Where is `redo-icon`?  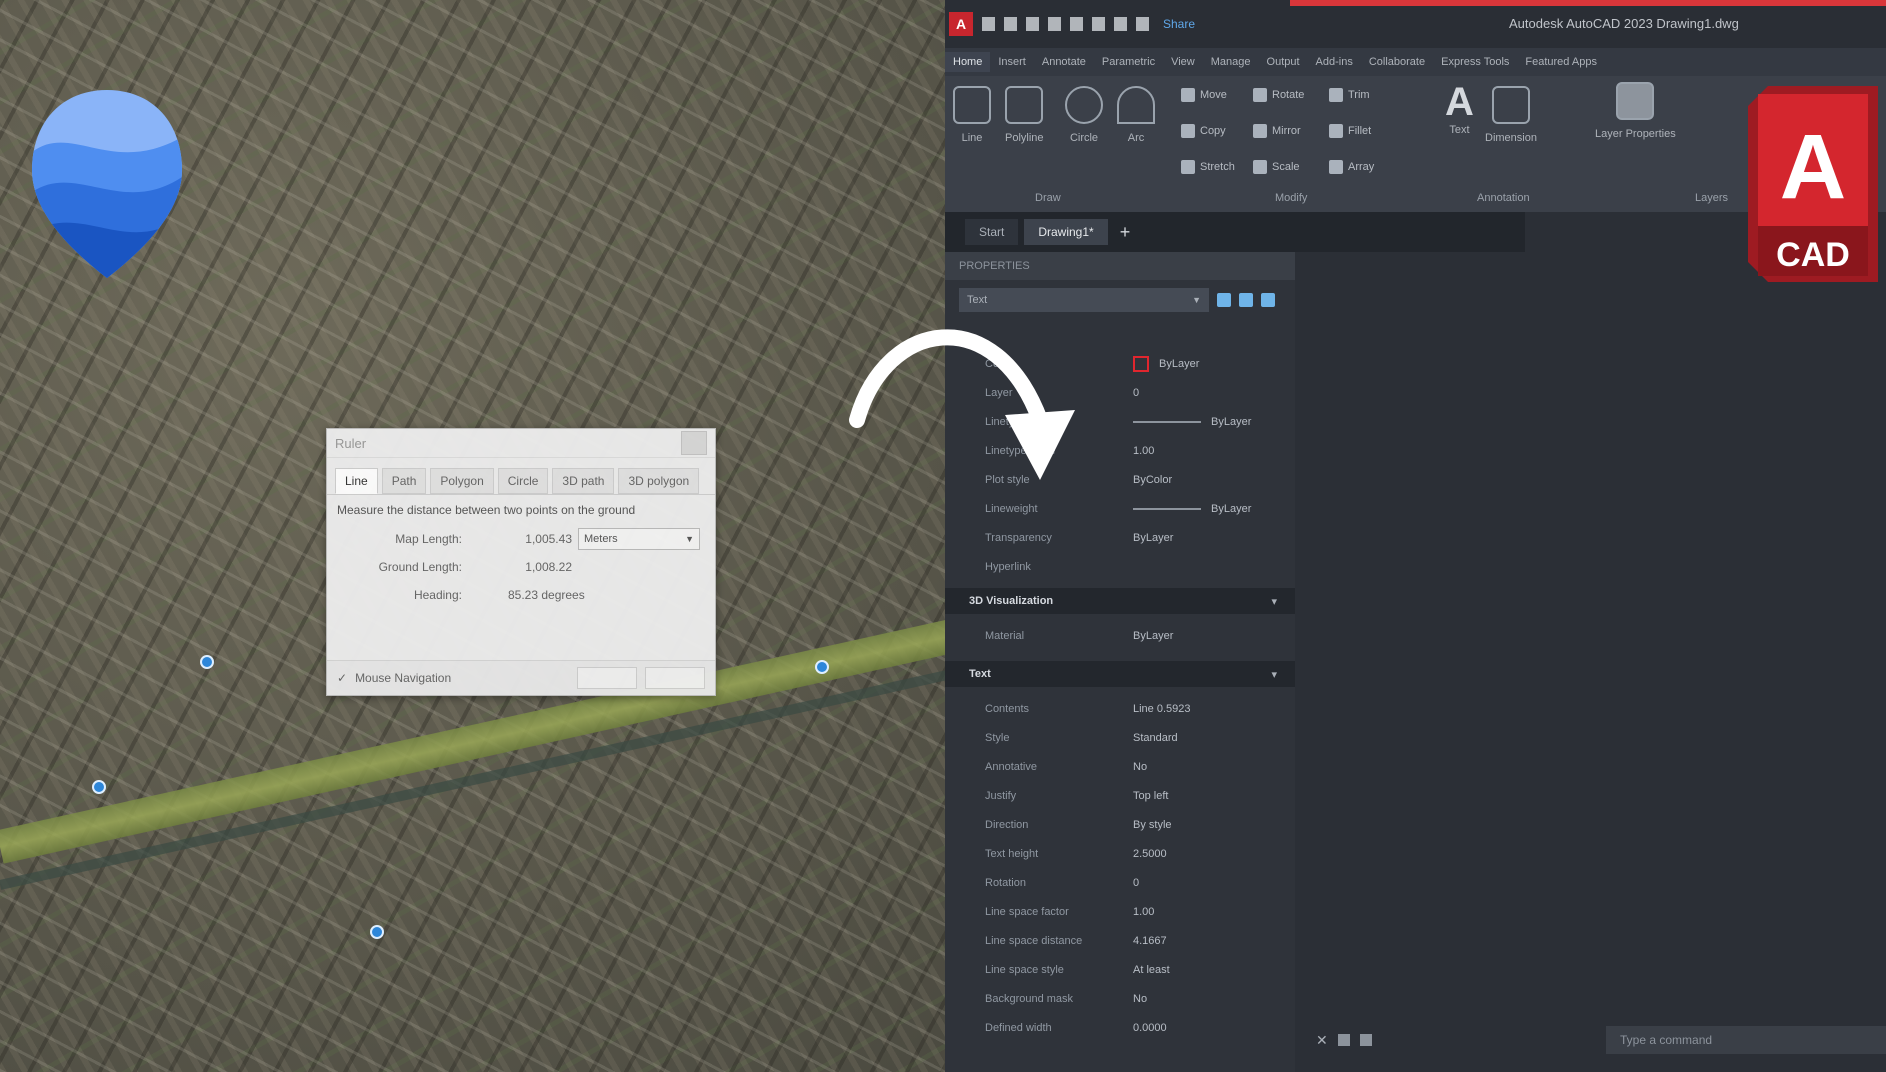
redo-icon is located at coordinates (1120, 24).